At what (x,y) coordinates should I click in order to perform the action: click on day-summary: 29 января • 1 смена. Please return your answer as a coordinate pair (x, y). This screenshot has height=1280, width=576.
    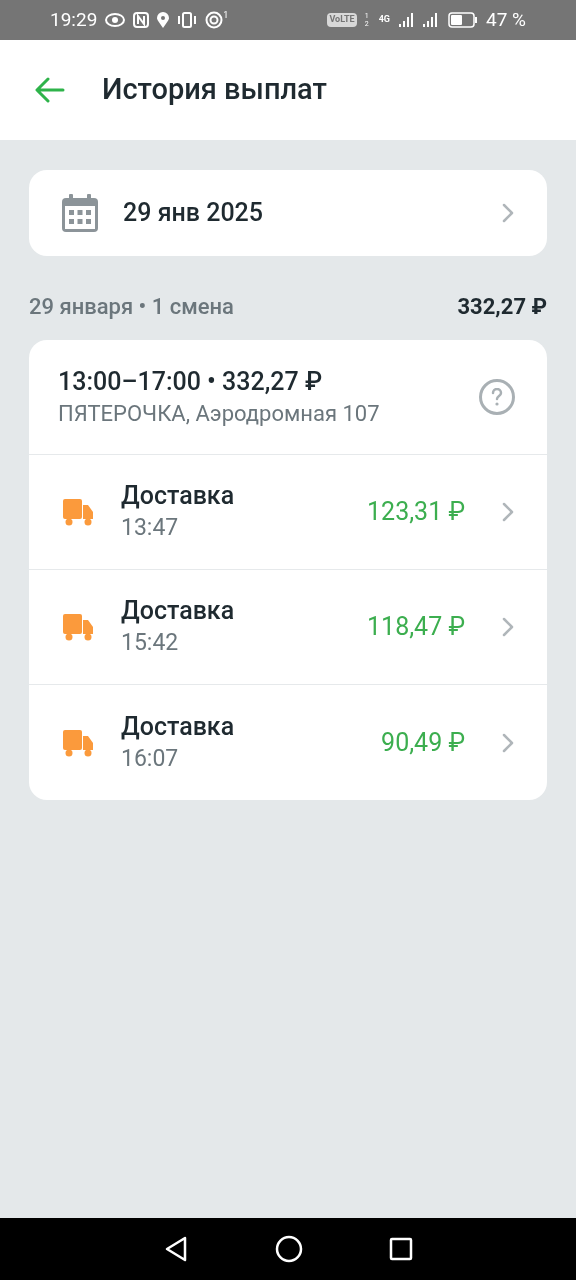
    Looking at the image, I should click on (131, 307).